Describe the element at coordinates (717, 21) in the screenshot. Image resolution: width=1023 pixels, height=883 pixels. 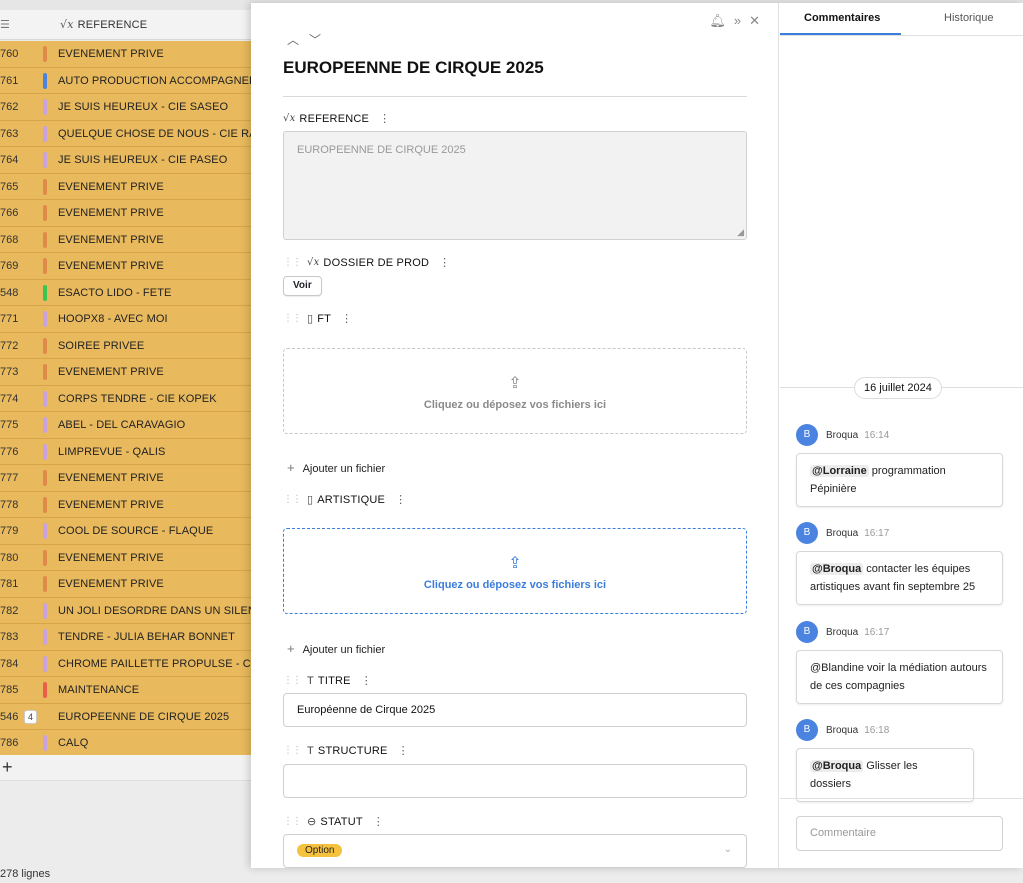
I see `bell-icon: 🔔︎` at that location.